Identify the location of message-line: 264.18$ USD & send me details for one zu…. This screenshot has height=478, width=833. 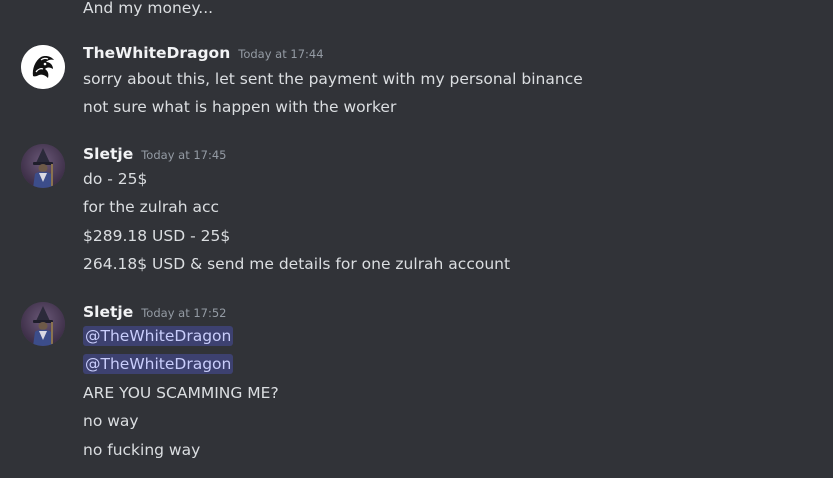
(297, 264).